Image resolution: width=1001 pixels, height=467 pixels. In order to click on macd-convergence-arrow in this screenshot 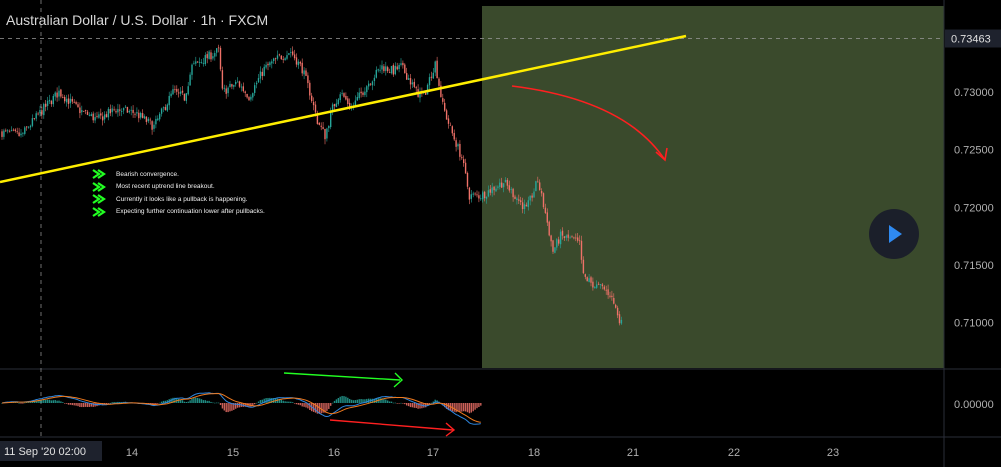, I will do `click(342, 376)`.